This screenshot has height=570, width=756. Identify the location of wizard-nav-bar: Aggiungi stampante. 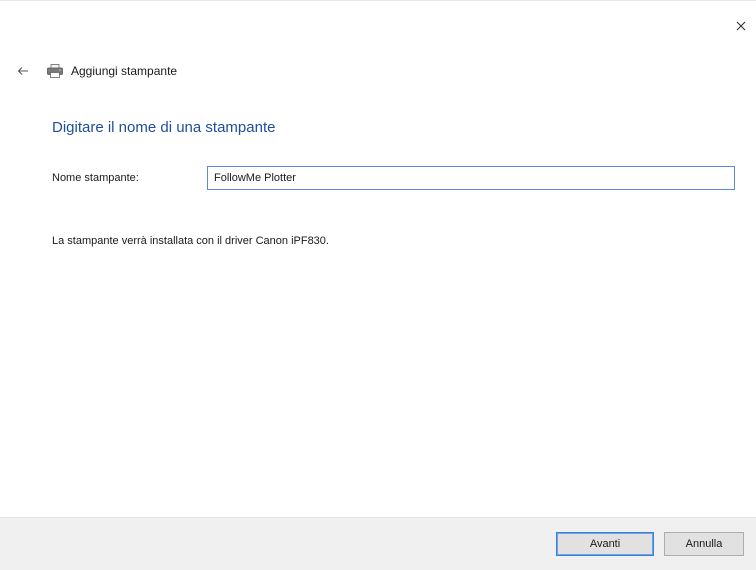
(95, 71).